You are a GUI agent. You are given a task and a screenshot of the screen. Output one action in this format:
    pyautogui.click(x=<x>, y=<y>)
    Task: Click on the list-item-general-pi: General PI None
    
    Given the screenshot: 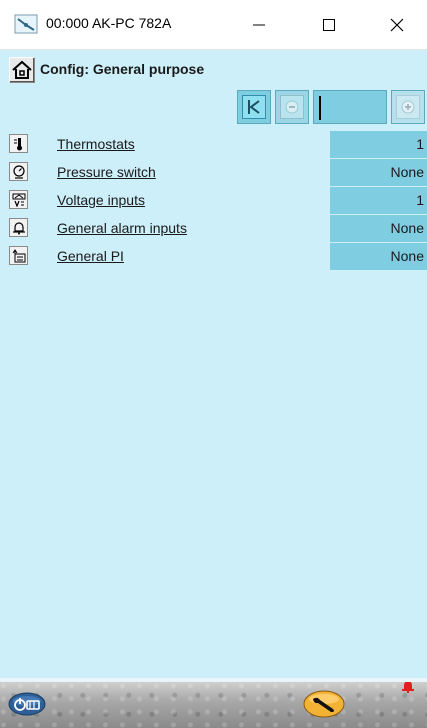 What is the action you would take?
    pyautogui.click(x=213, y=256)
    